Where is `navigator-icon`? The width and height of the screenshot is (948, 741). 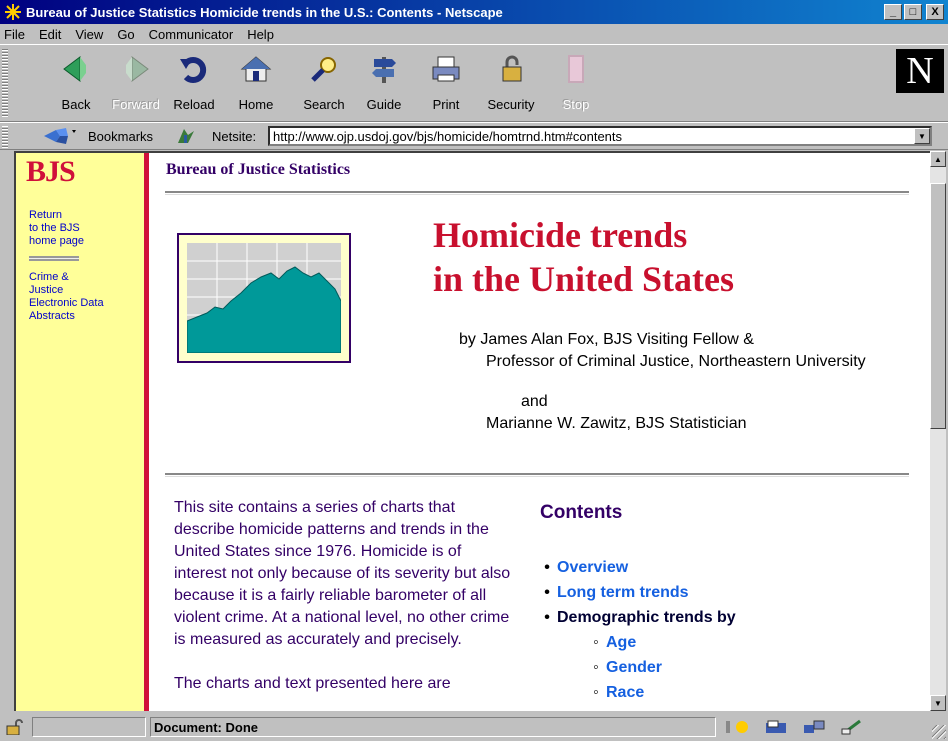
navigator-icon is located at coordinates (739, 727).